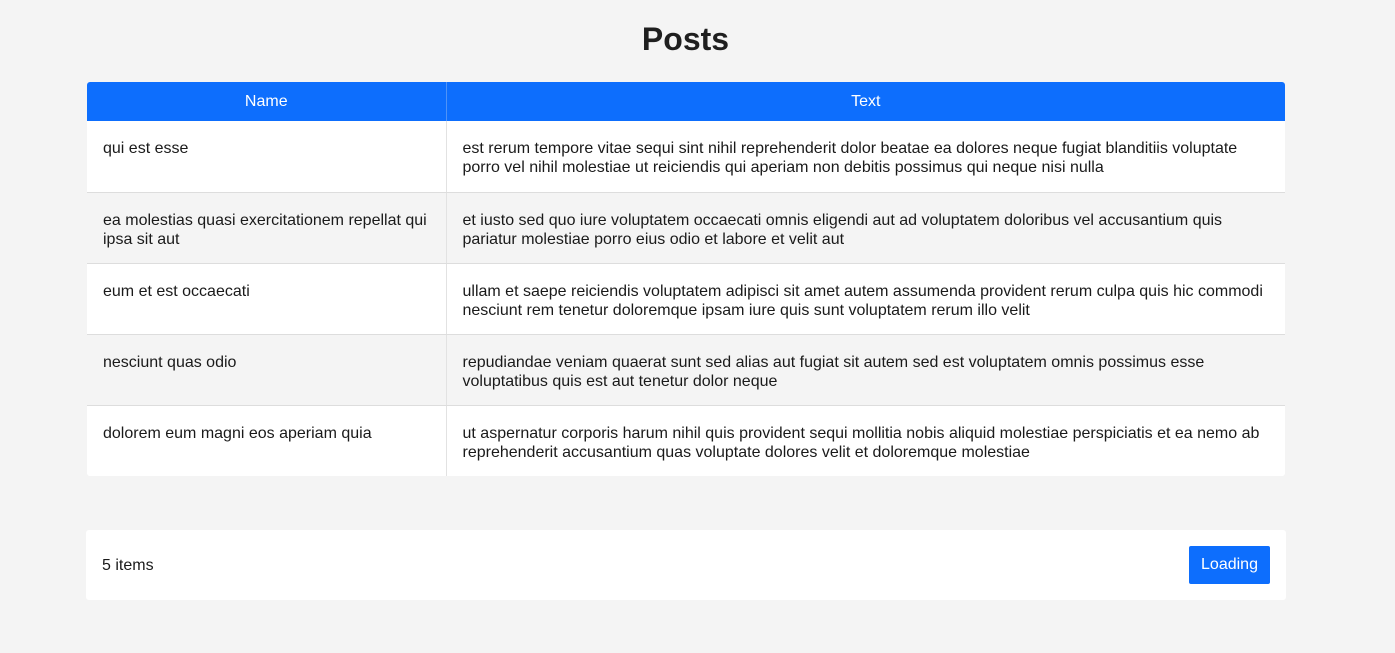 The image size is (1395, 653). What do you see at coordinates (686, 565) in the screenshot?
I see `pagination-footer: 5 items Loading` at bounding box center [686, 565].